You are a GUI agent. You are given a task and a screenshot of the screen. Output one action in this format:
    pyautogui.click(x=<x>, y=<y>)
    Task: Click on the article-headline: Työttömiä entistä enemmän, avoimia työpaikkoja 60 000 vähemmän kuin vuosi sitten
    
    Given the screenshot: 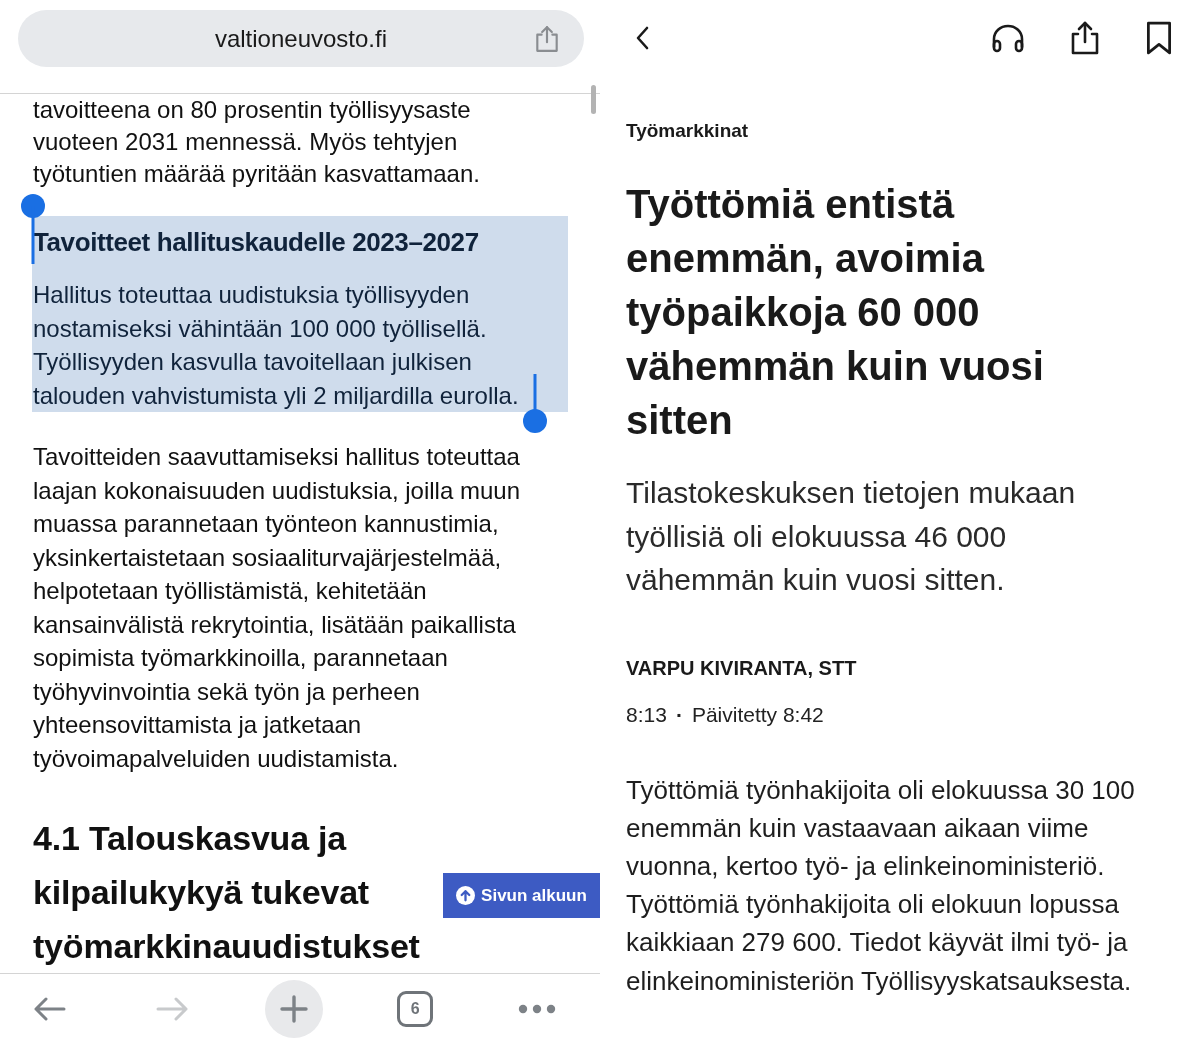 What is the action you would take?
    pyautogui.click(x=835, y=312)
    